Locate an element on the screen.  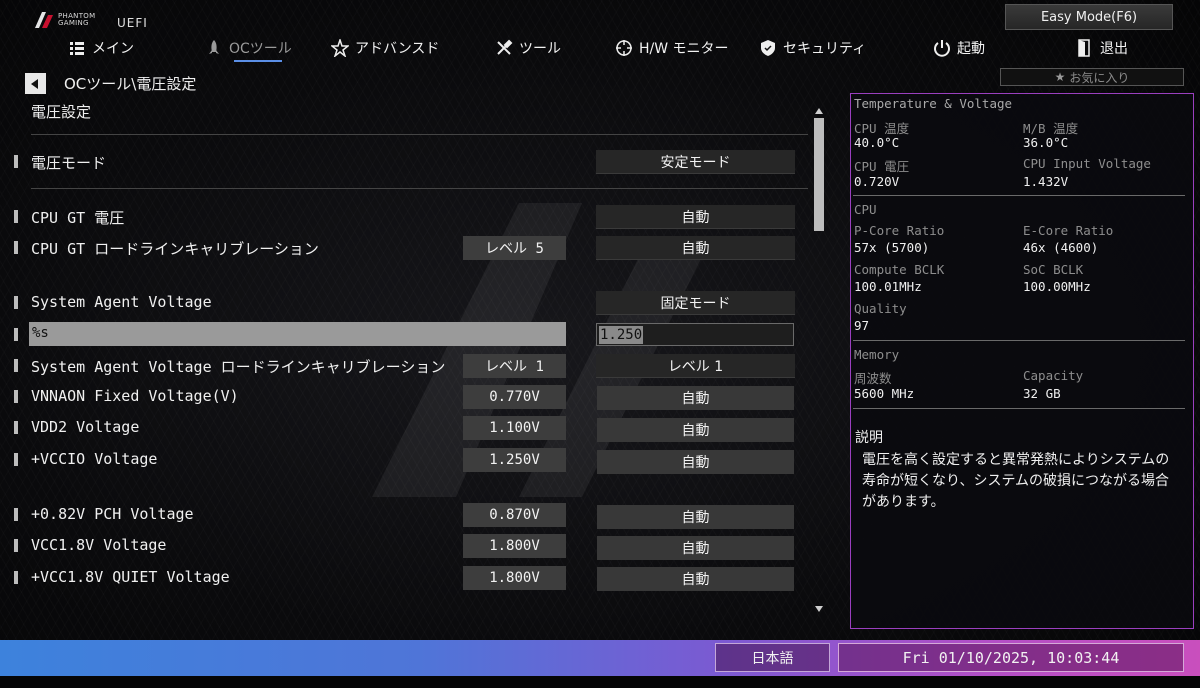
brand-line-2: GAMING is located at coordinates (73, 23).